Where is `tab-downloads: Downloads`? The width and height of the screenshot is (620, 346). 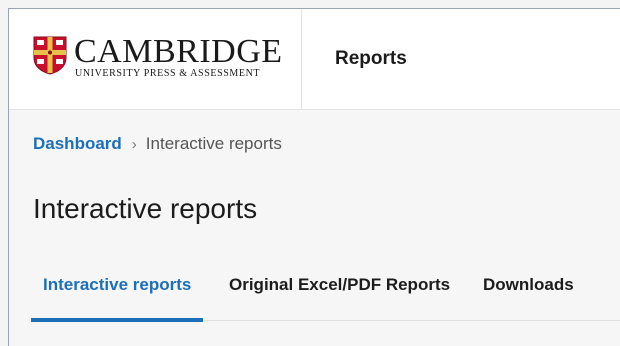
tab-downloads: Downloads is located at coordinates (528, 289).